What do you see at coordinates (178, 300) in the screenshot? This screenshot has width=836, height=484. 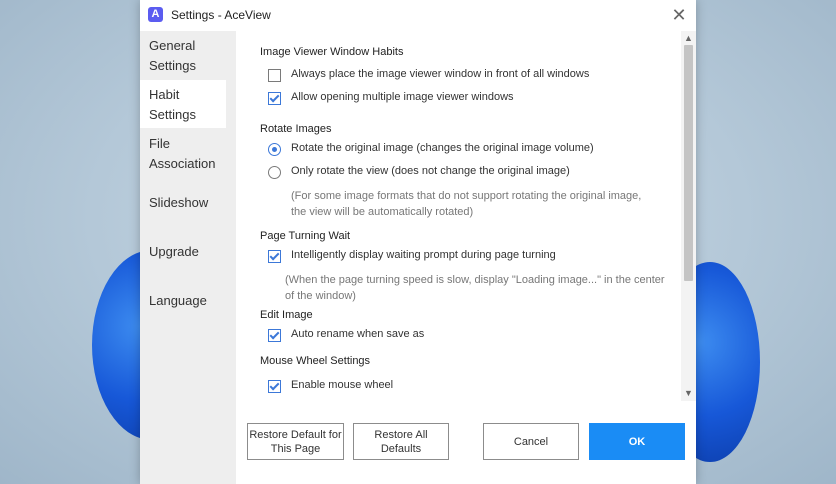 I see `sidebar-item-label: Language` at bounding box center [178, 300].